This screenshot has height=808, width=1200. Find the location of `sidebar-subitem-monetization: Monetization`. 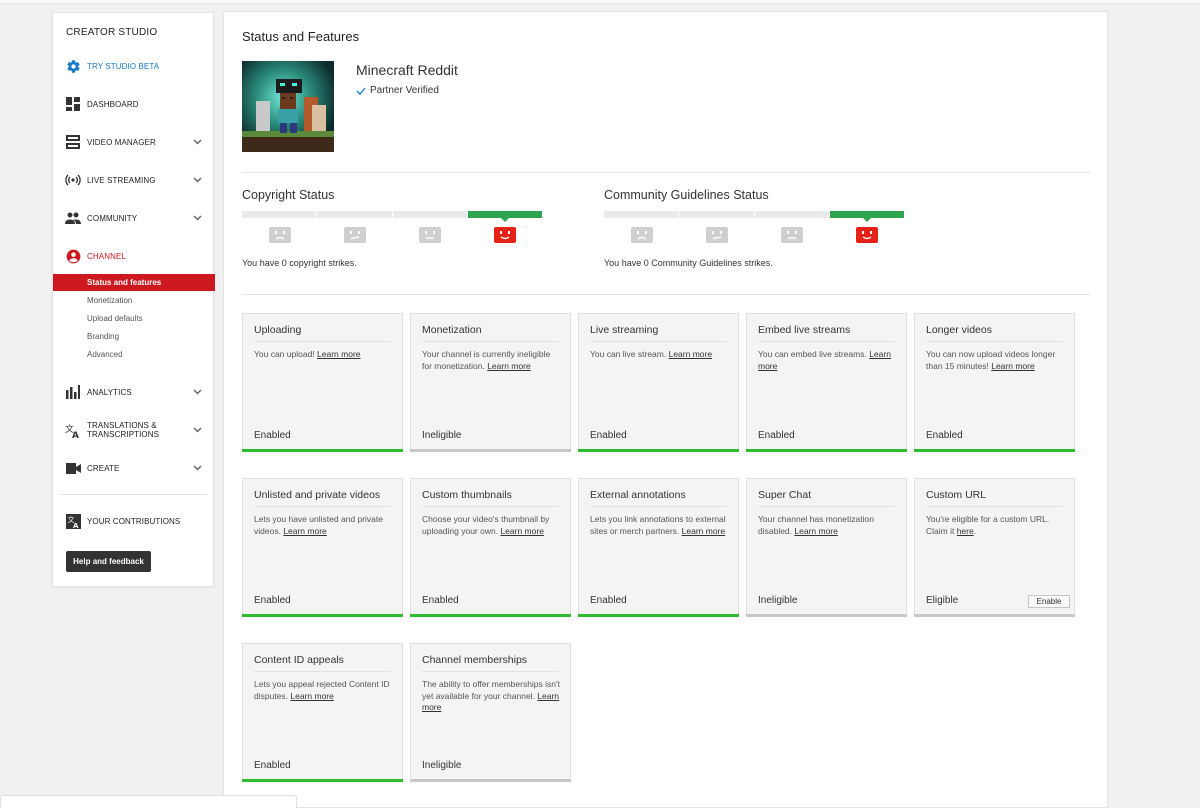

sidebar-subitem-monetization: Monetization is located at coordinates (134, 300).